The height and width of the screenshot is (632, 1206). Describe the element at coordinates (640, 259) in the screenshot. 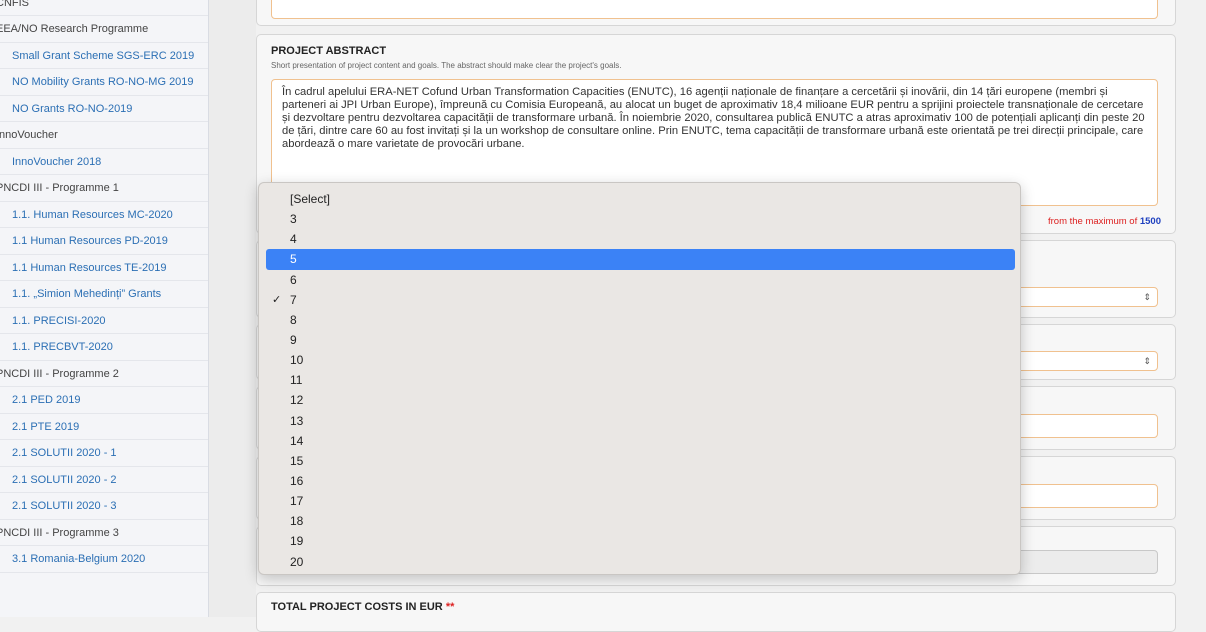

I see `dropdown-option: 5` at that location.